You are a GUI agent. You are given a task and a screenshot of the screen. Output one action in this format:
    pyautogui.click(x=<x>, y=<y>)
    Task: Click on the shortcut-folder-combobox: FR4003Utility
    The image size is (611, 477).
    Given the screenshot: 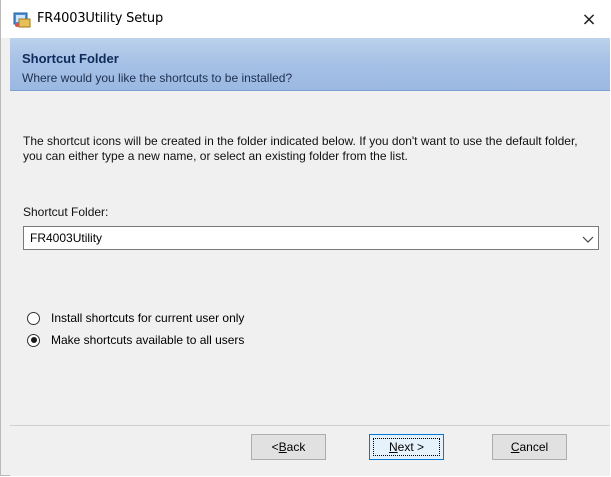 What is the action you would take?
    pyautogui.click(x=311, y=238)
    